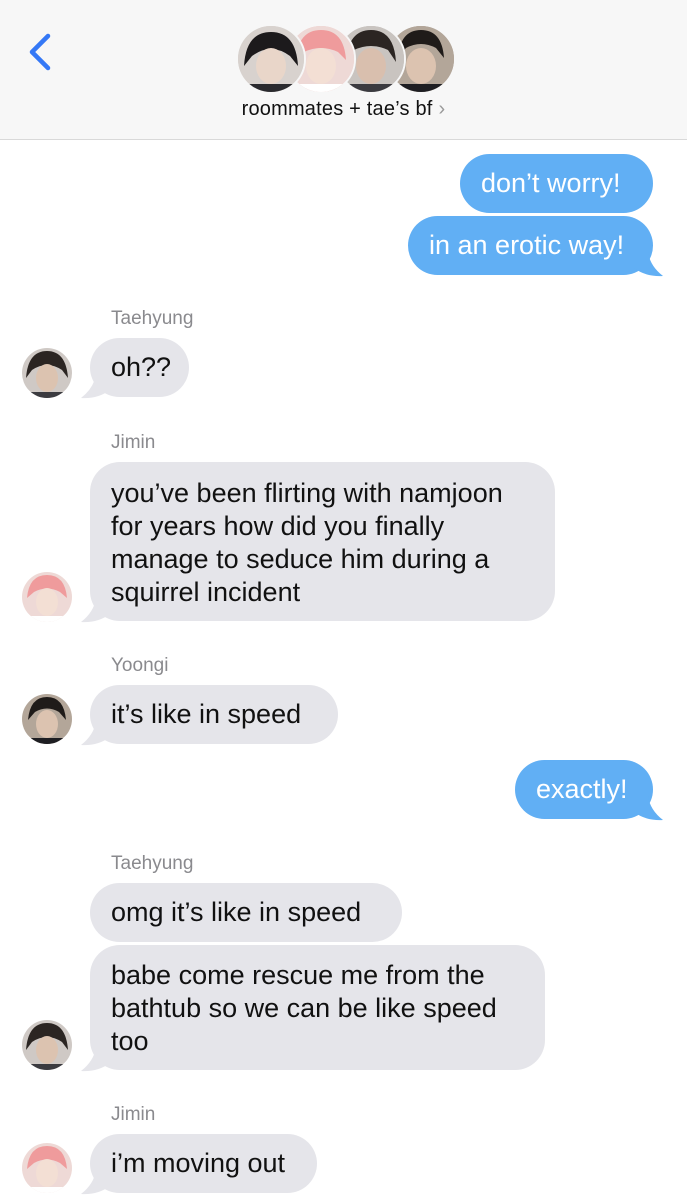 This screenshot has height=1200, width=687. What do you see at coordinates (236, 912) in the screenshot?
I see `message-text: omg it’s like in speed` at bounding box center [236, 912].